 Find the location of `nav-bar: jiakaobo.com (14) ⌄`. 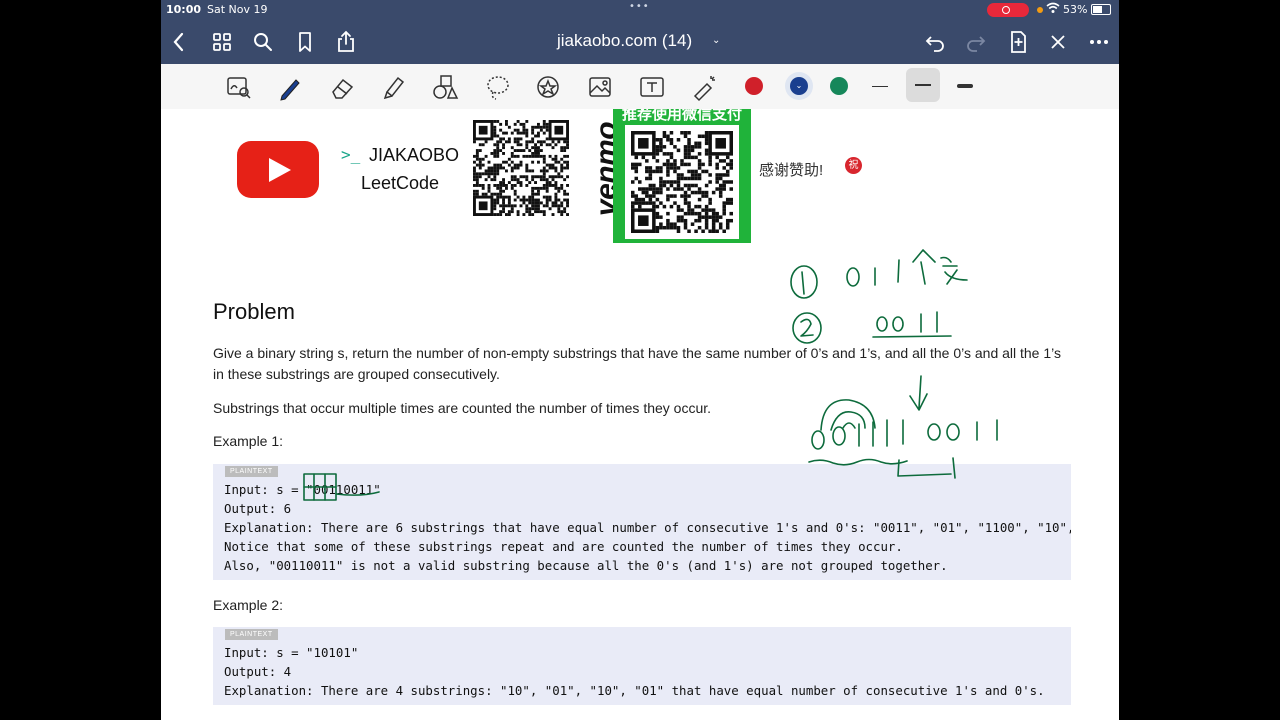

nav-bar: jiakaobo.com (14) ⌄ is located at coordinates (640, 42).